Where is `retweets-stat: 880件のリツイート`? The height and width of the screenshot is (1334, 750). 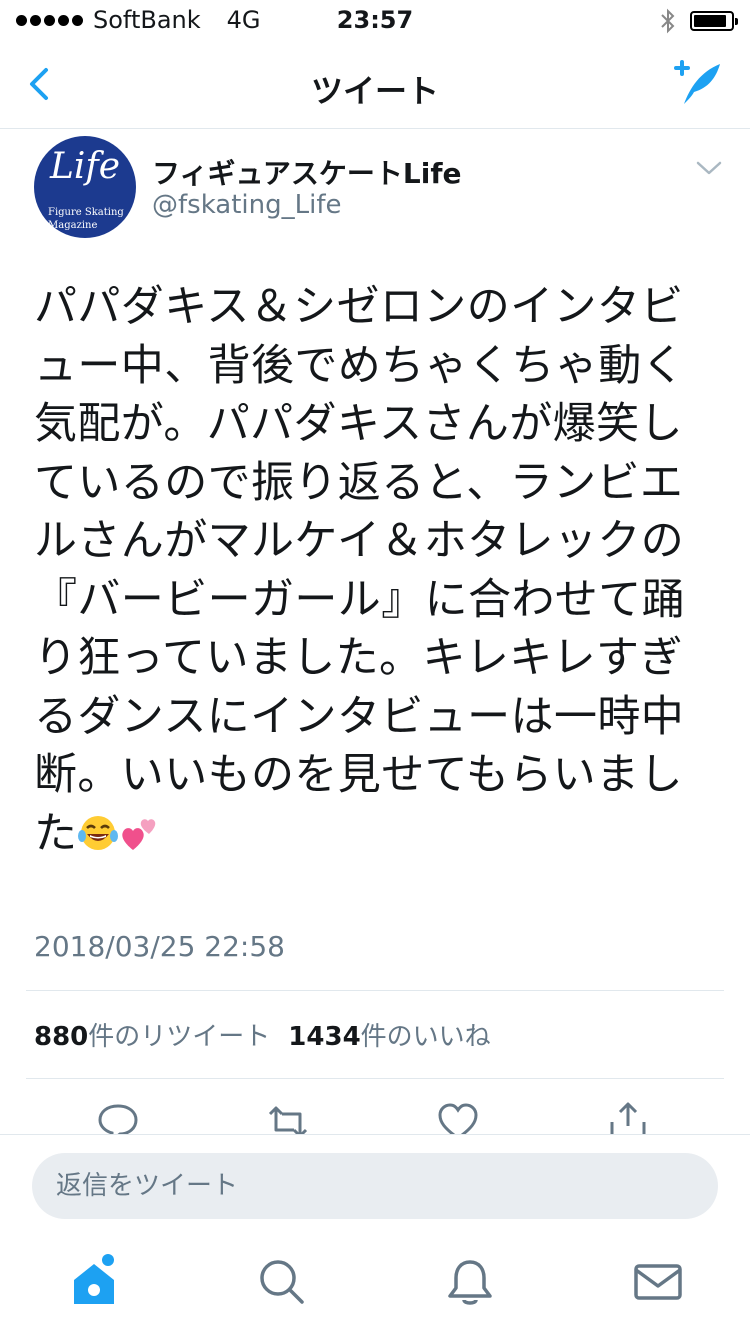
retweets-stat: 880件のリツイート is located at coordinates (152, 1034).